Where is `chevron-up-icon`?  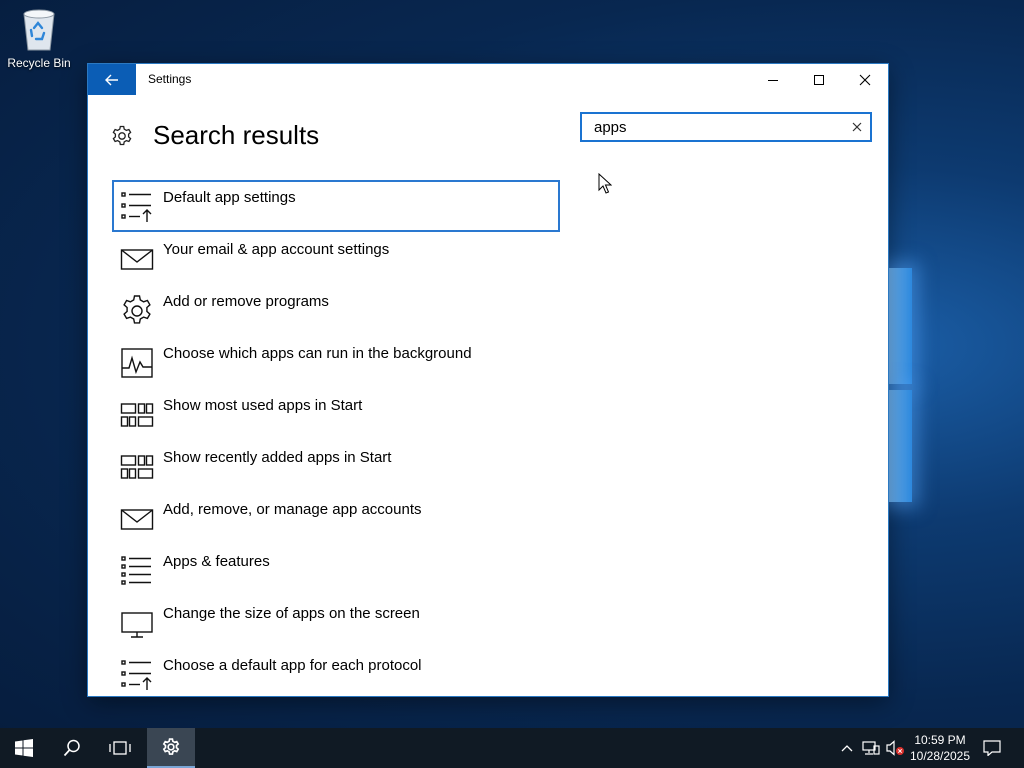
chevron-up-icon is located at coordinates (847, 748).